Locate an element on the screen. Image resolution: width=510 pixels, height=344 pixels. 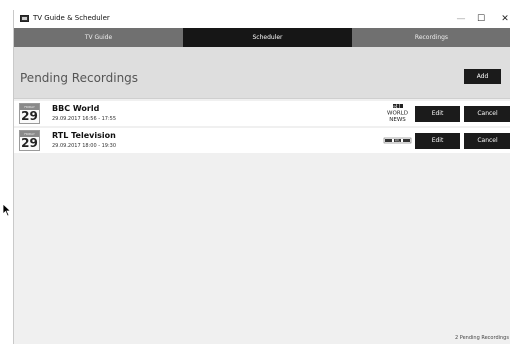
bbc-world-news-logo: BBC WORLD NEWS is located at coordinates (397, 113).